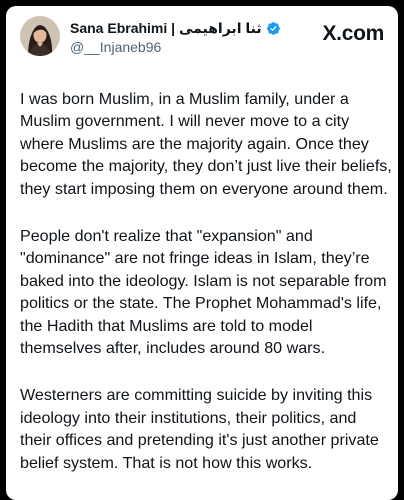 The width and height of the screenshot is (404, 500). I want to click on avatar-image, so click(40, 36).